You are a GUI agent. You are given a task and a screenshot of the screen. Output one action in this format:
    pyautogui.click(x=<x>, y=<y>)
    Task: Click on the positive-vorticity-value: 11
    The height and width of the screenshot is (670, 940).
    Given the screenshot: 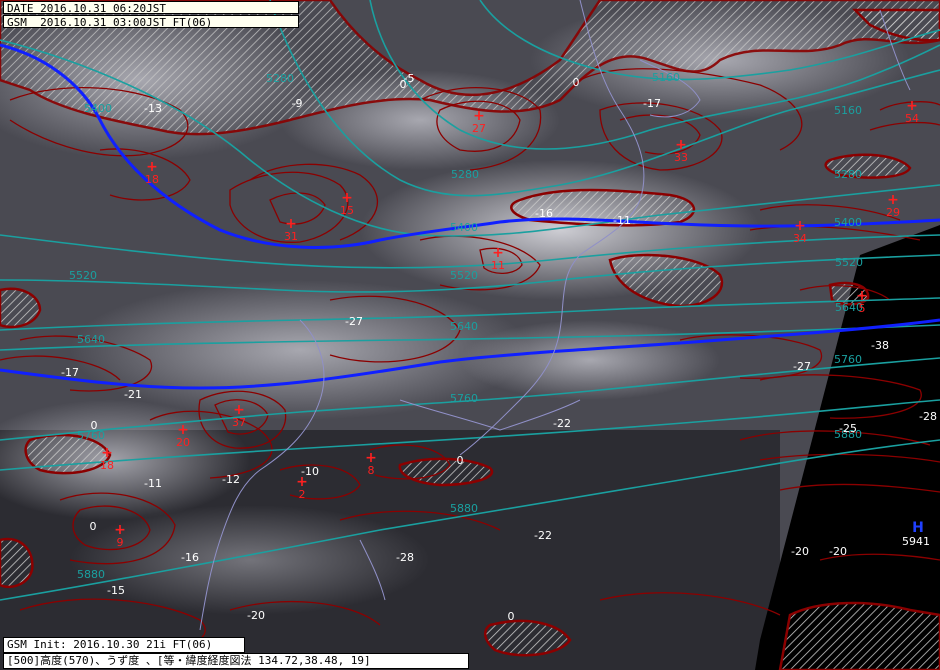 What is the action you would take?
    pyautogui.click(x=498, y=265)
    